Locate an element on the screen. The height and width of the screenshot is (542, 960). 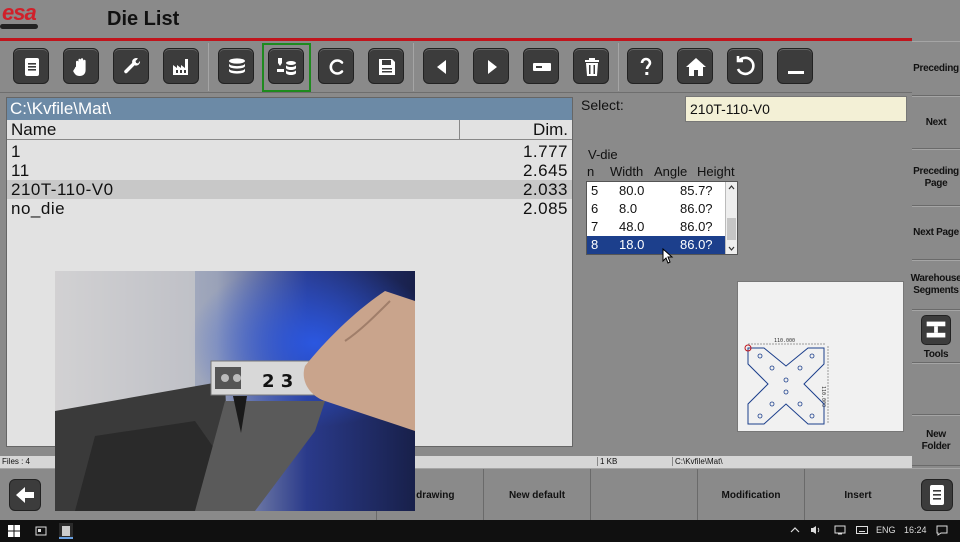
file-name: no_die is located at coordinates (38, 208).